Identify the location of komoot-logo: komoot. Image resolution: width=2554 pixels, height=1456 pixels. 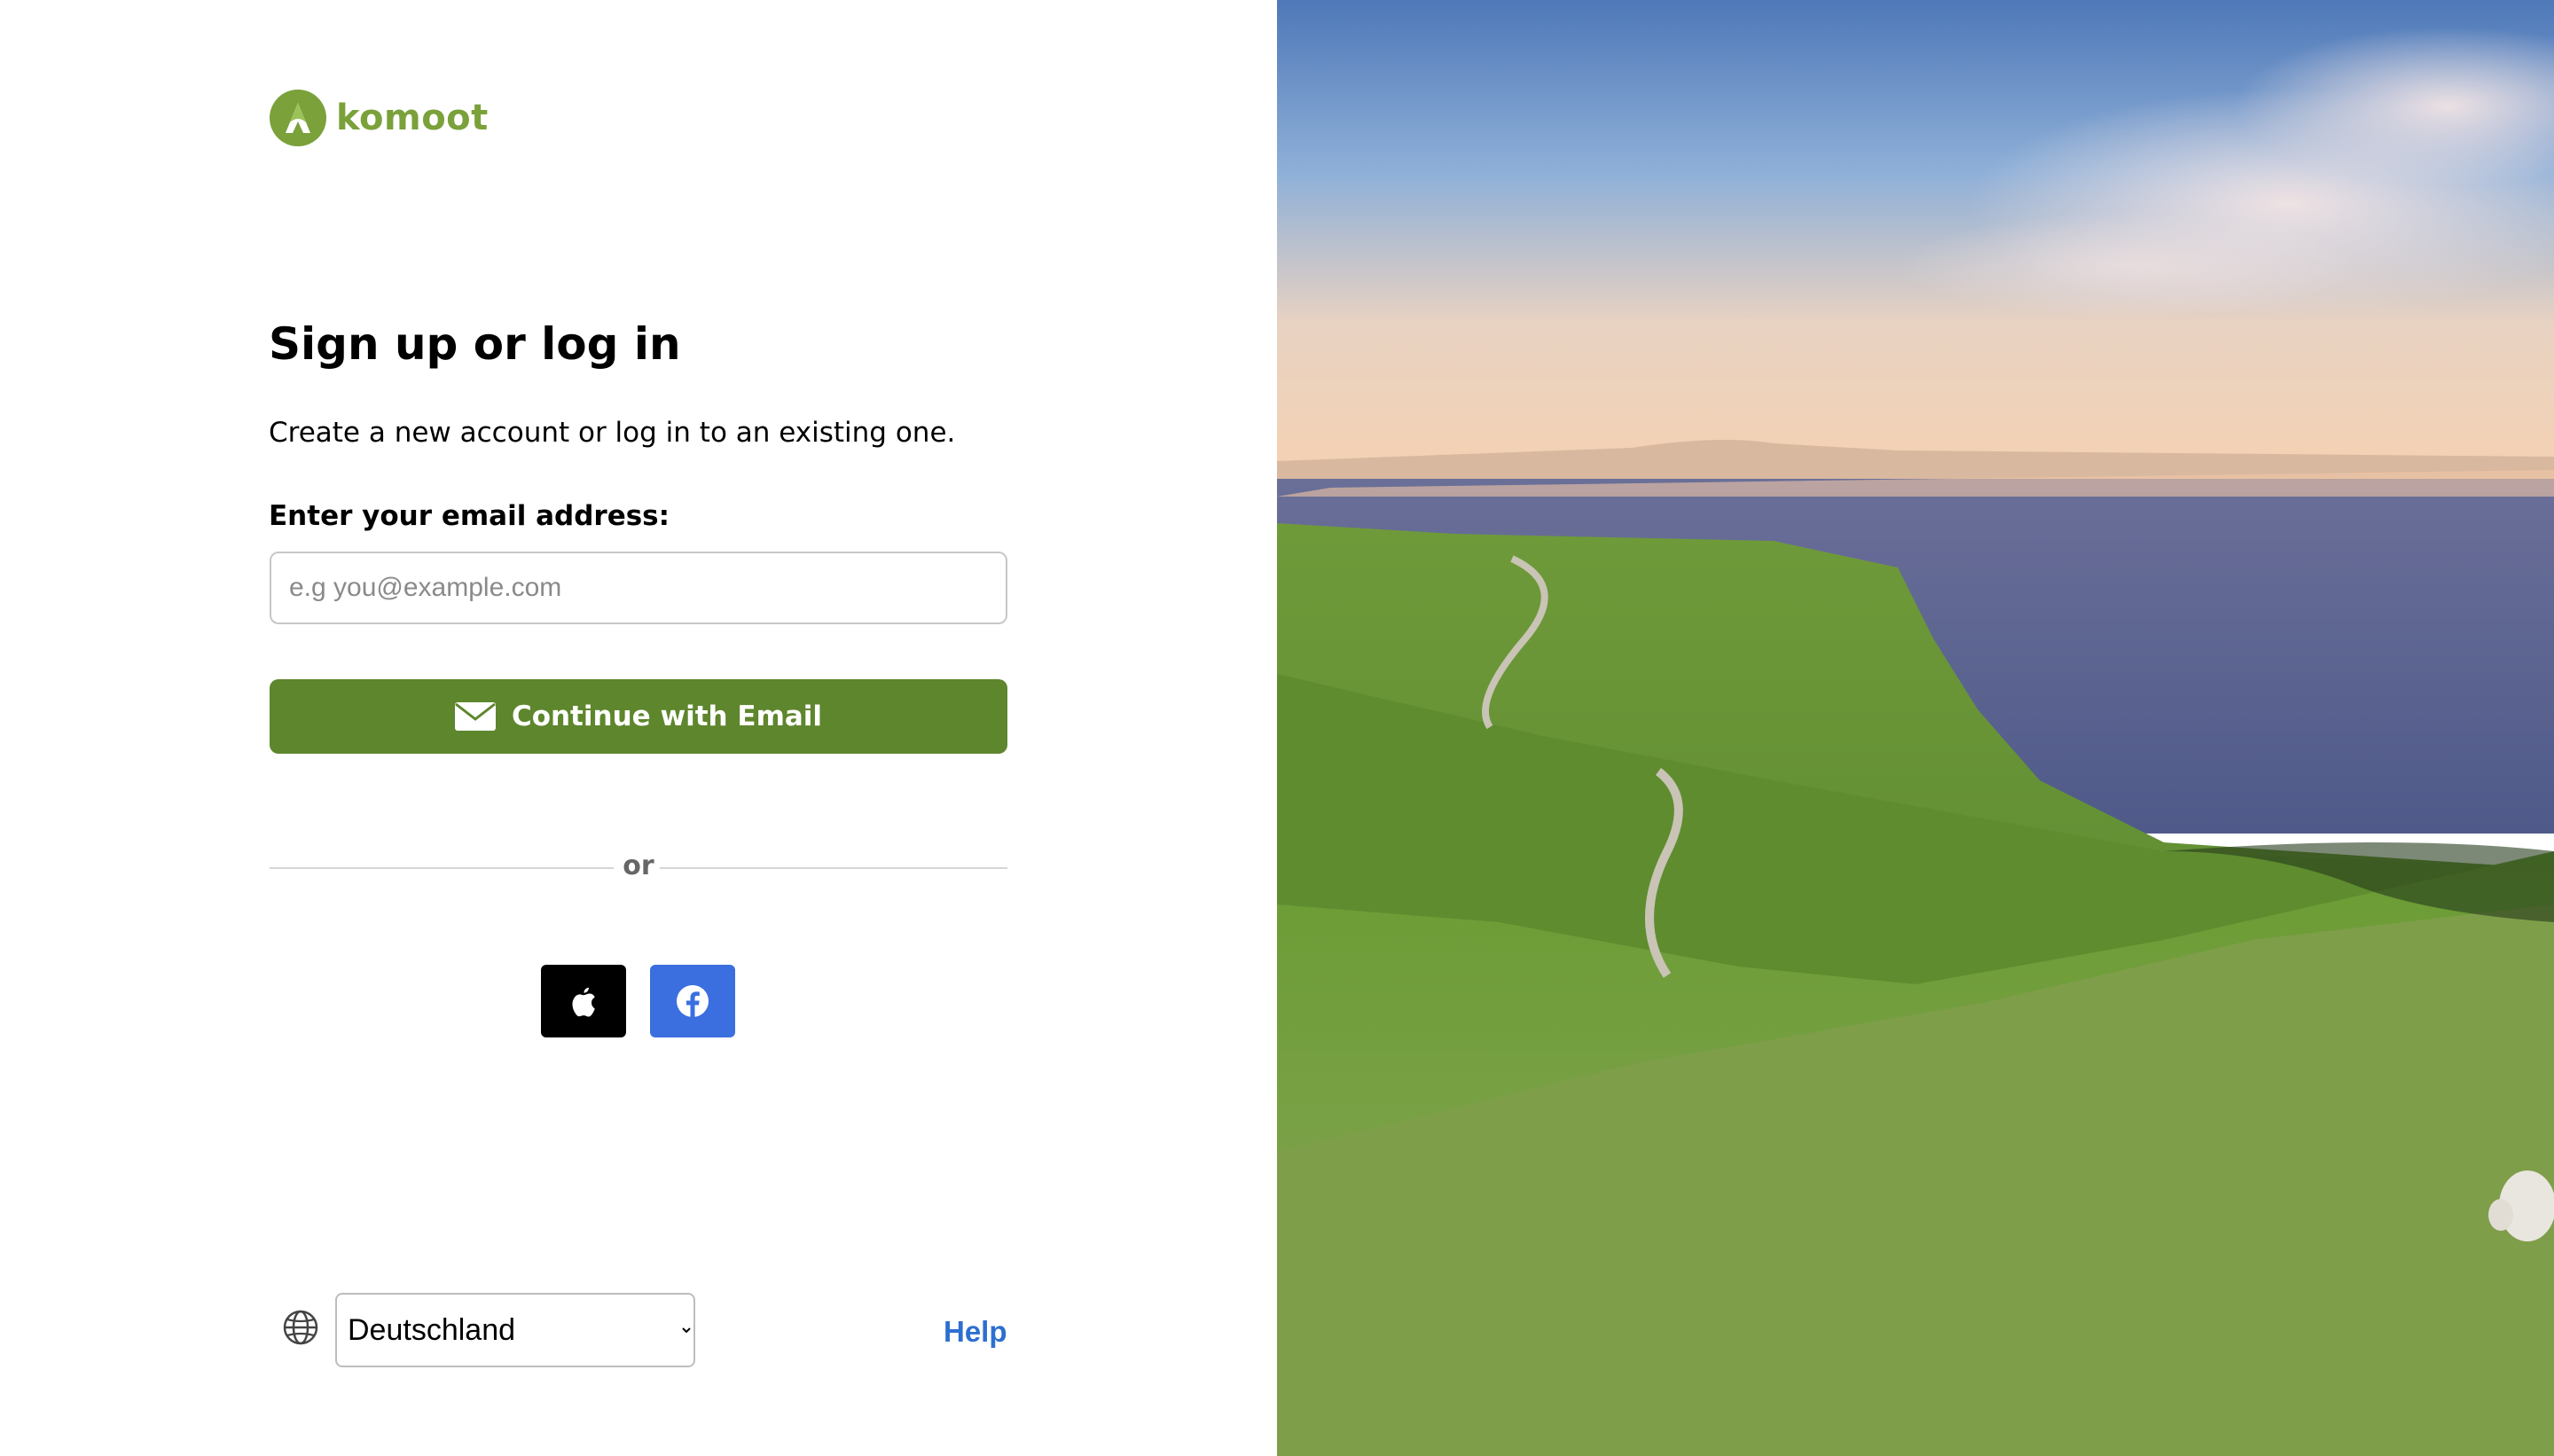
(379, 118).